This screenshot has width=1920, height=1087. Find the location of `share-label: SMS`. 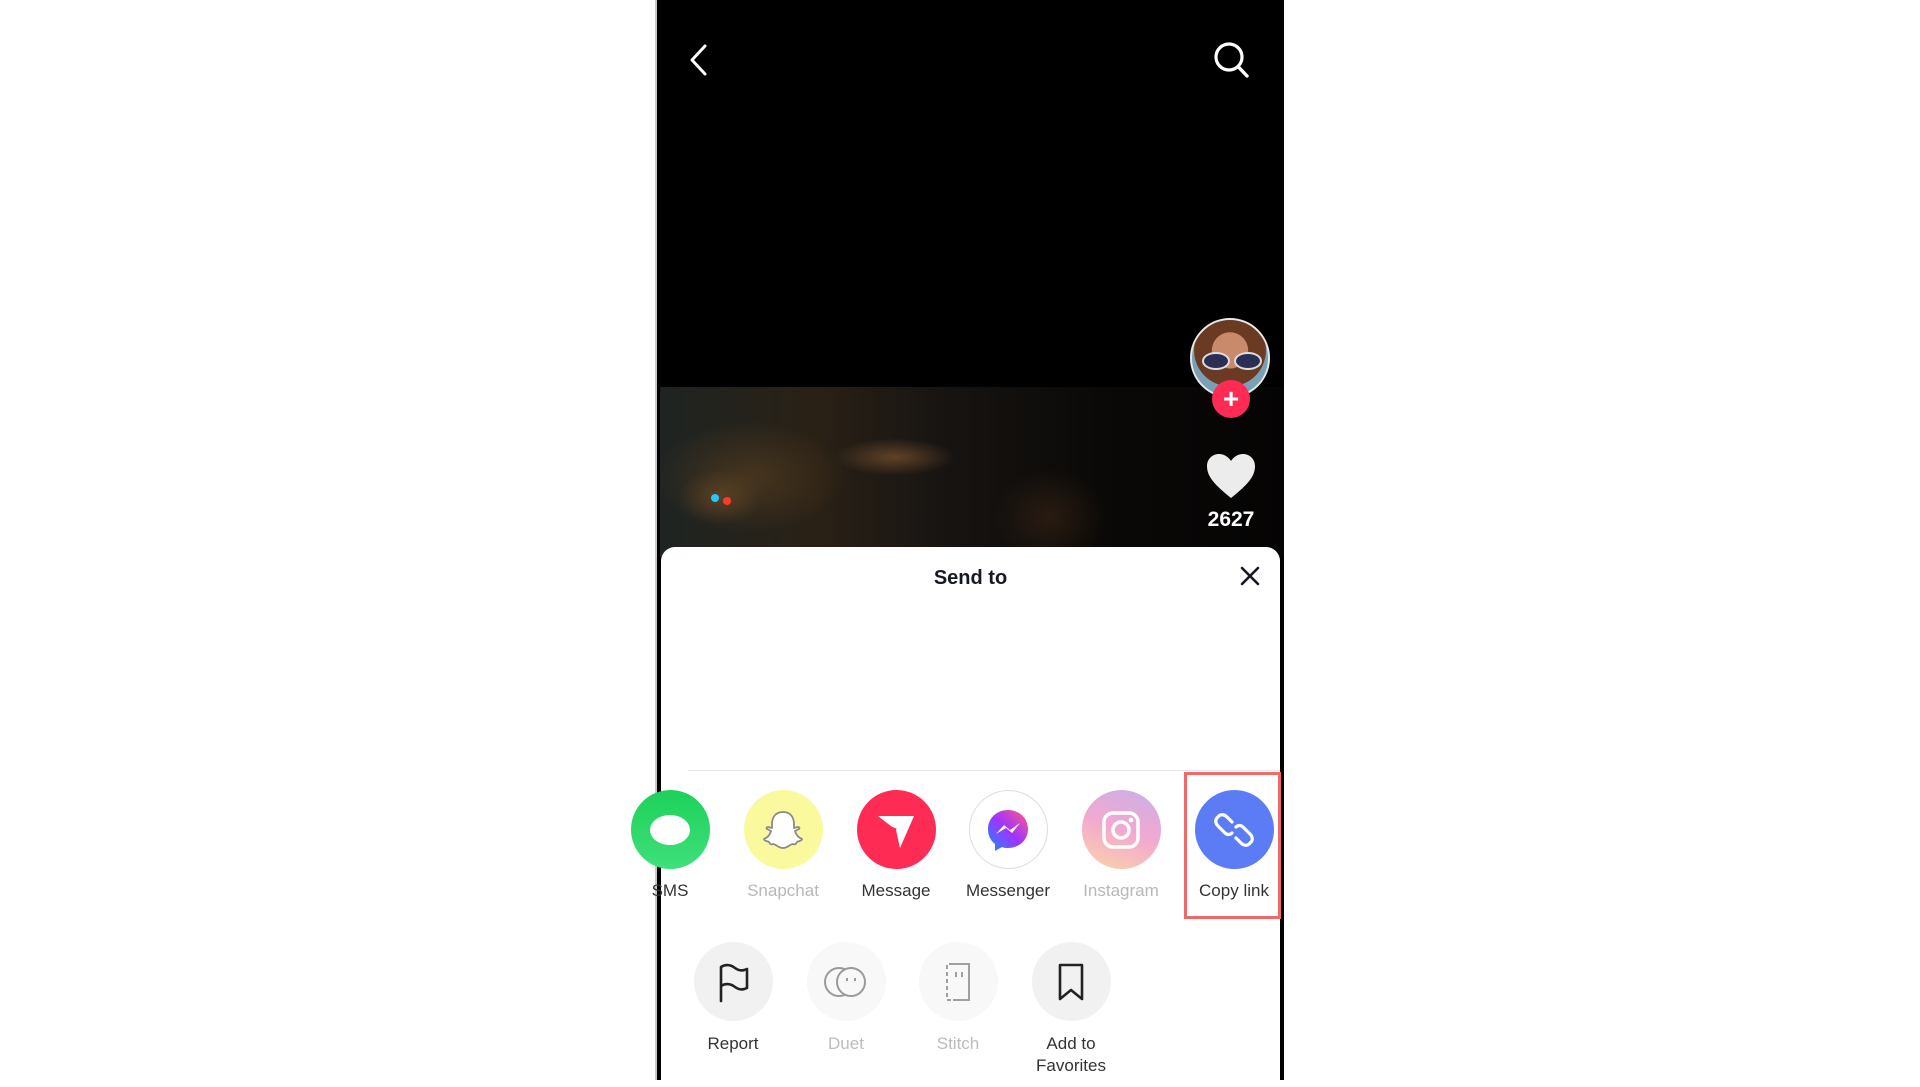

share-label: SMS is located at coordinates (670, 890).